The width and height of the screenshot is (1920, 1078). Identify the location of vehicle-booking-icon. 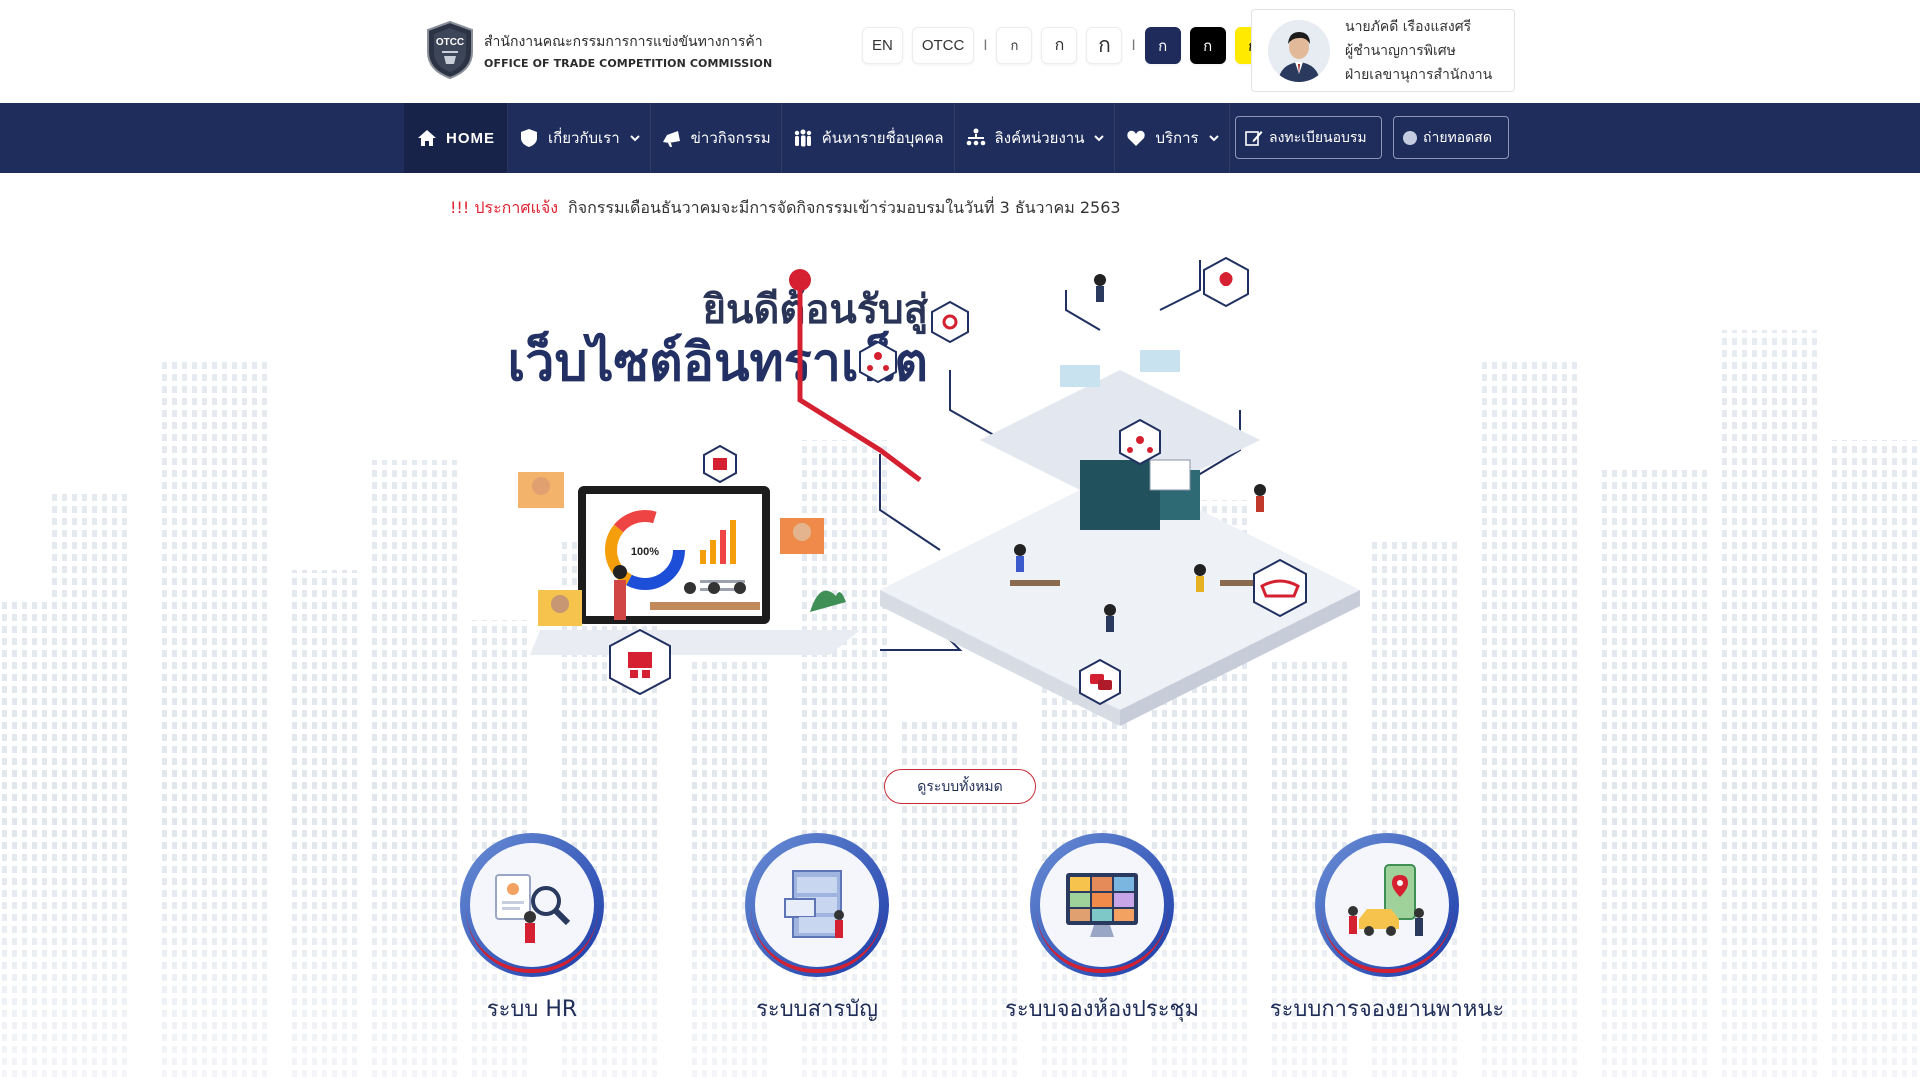
(1386, 900).